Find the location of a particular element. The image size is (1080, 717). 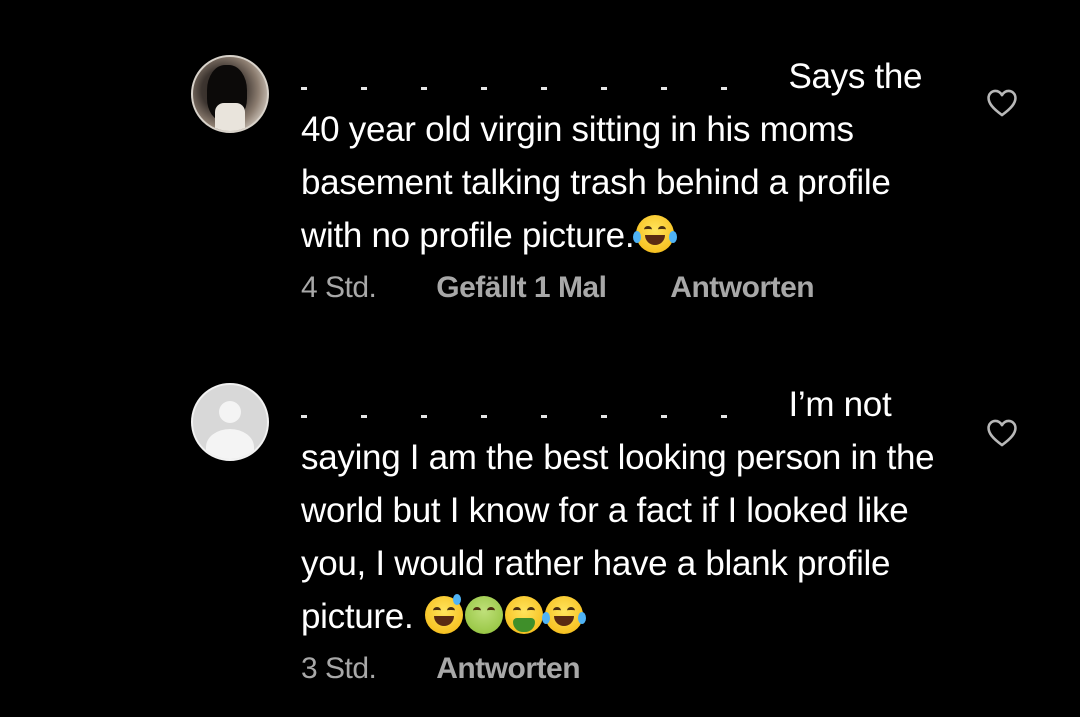

comment-timestamp: 4 Std. is located at coordinates (339, 287).